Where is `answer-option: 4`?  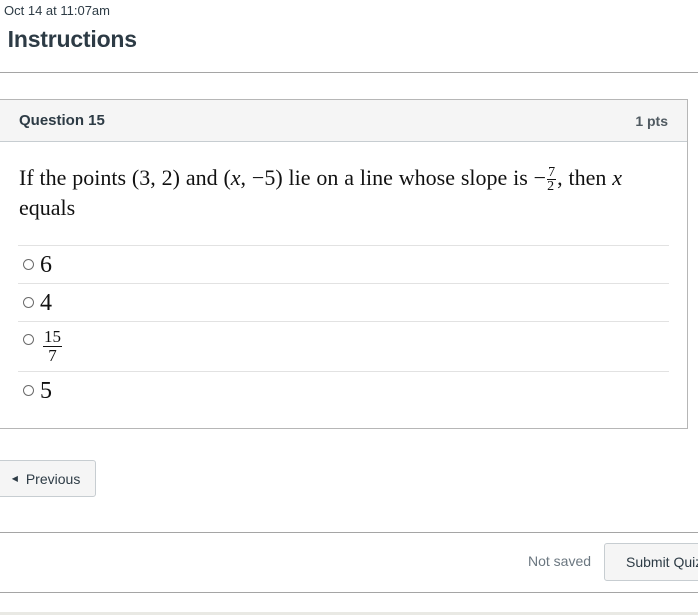 answer-option: 4 is located at coordinates (343, 302).